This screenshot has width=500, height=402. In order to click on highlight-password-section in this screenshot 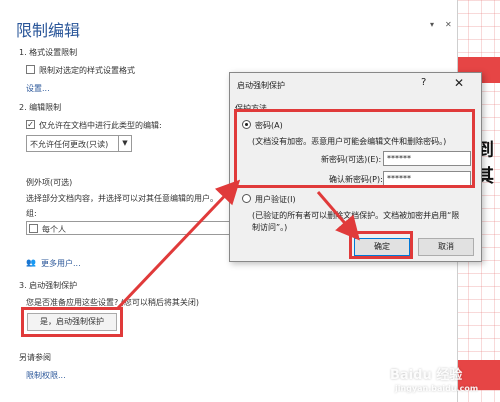, I will do `click(354, 148)`.